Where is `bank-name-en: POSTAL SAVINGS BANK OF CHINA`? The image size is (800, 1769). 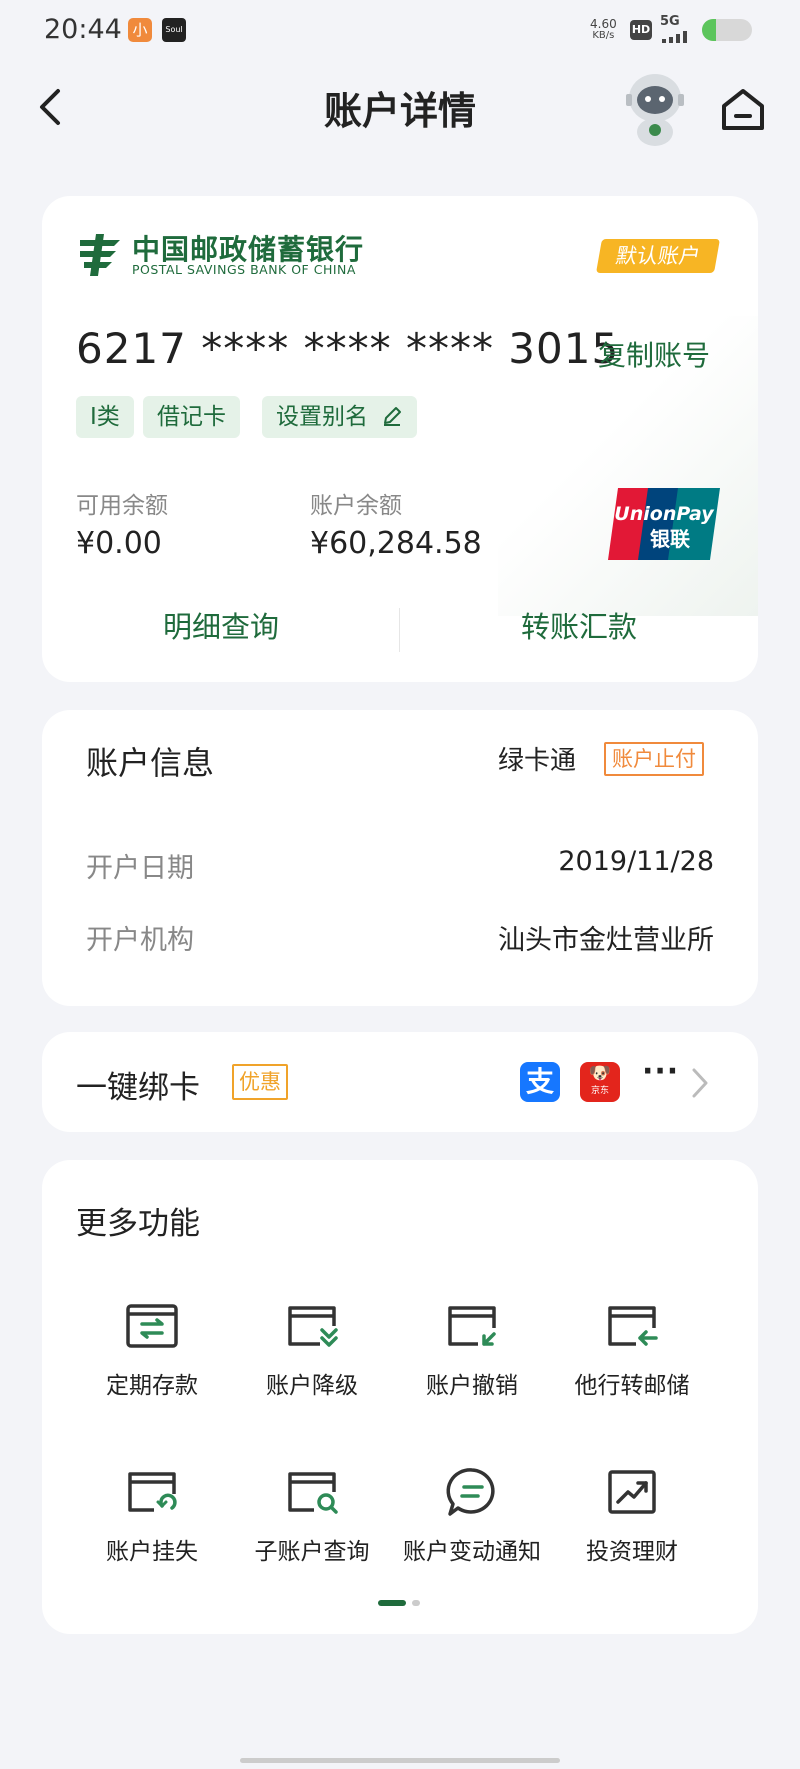 bank-name-en: POSTAL SAVINGS BANK OF CHINA is located at coordinates (244, 269).